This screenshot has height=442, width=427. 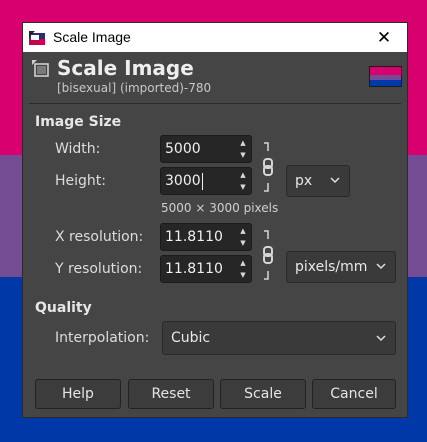 What do you see at coordinates (331, 267) in the screenshot?
I see `resolution-unit-value: pixels/mm` at bounding box center [331, 267].